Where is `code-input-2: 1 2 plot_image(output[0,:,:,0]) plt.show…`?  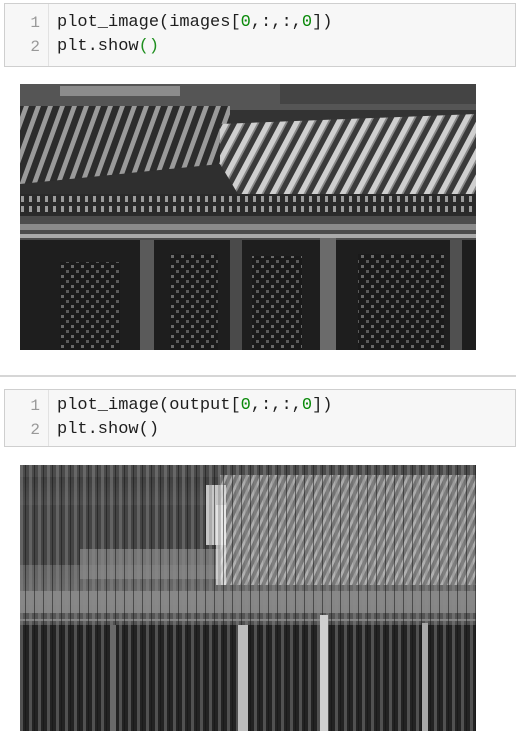 code-input-2: 1 2 plot_image(output[0,:,:,0]) plt.show… is located at coordinates (260, 418).